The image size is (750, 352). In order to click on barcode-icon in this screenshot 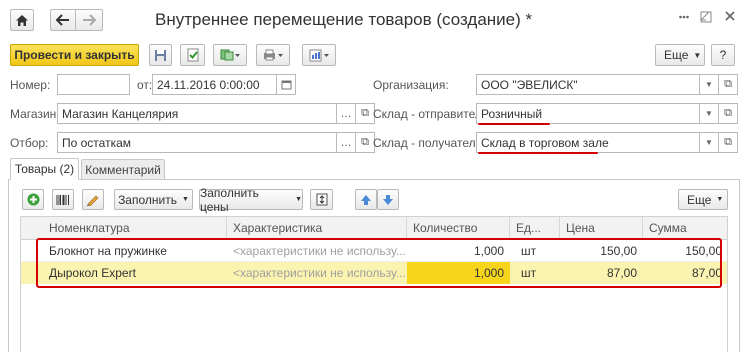, I will do `click(62, 199)`.